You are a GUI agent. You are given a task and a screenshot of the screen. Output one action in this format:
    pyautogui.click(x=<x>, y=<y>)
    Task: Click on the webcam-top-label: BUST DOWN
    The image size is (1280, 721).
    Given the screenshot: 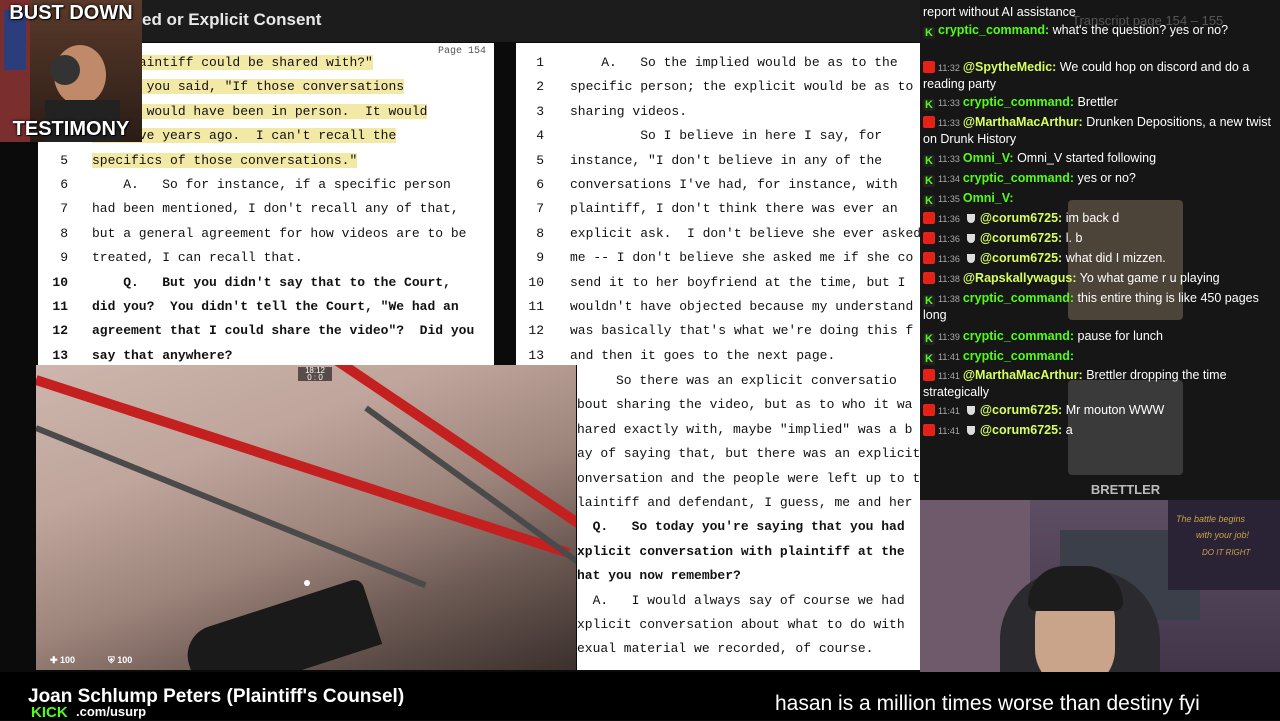 What is the action you would take?
    pyautogui.click(x=71, y=13)
    